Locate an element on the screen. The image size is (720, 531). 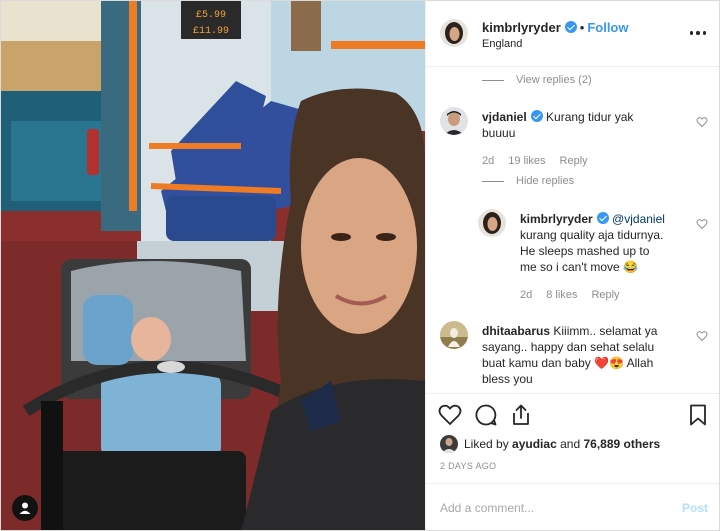
user-tag-icon is located at coordinates (25, 508).